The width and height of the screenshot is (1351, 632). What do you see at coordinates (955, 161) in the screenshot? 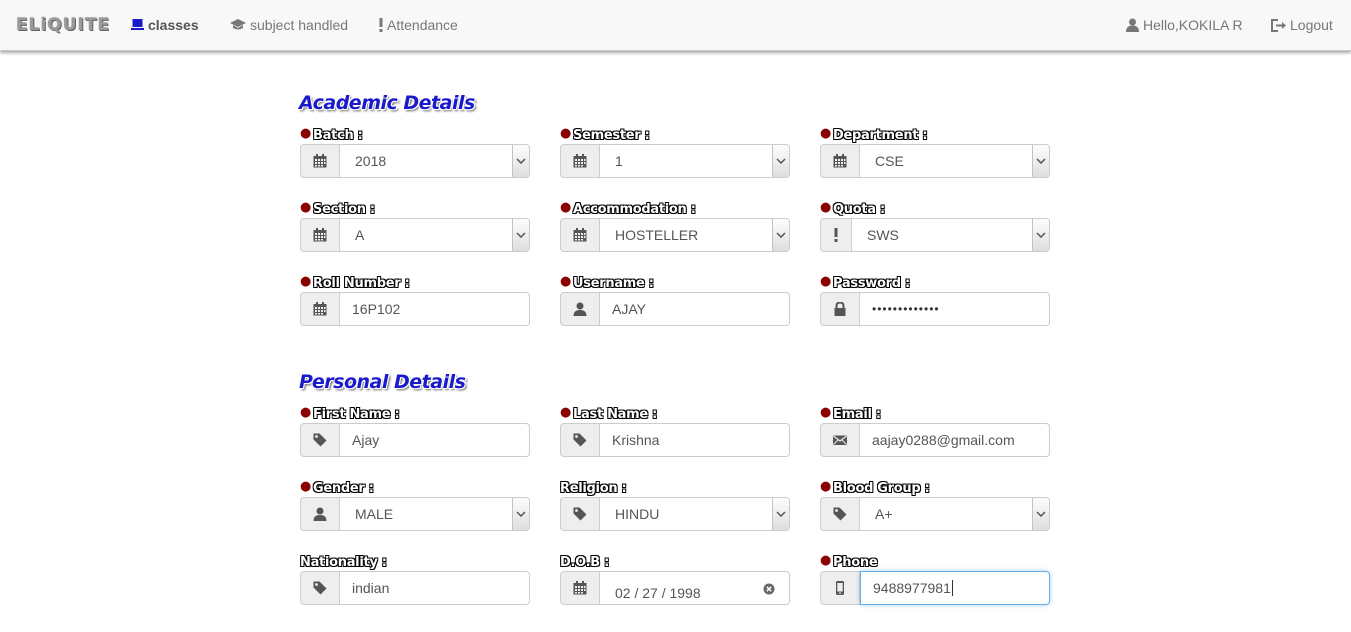
I see `department-select: CSE` at bounding box center [955, 161].